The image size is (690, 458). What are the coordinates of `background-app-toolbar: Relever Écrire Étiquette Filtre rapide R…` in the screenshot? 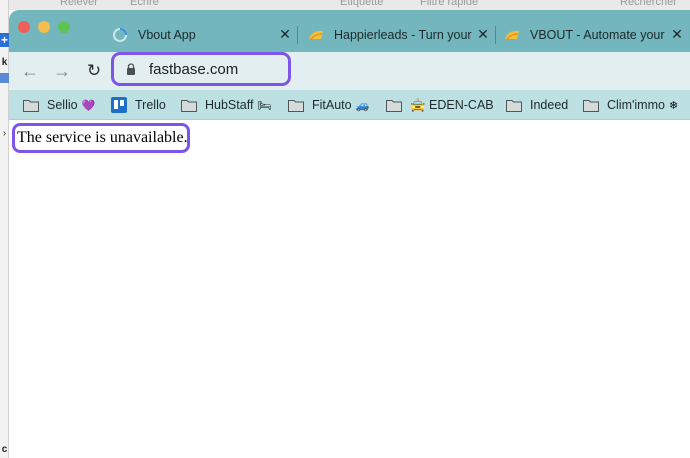 It's located at (345, 5).